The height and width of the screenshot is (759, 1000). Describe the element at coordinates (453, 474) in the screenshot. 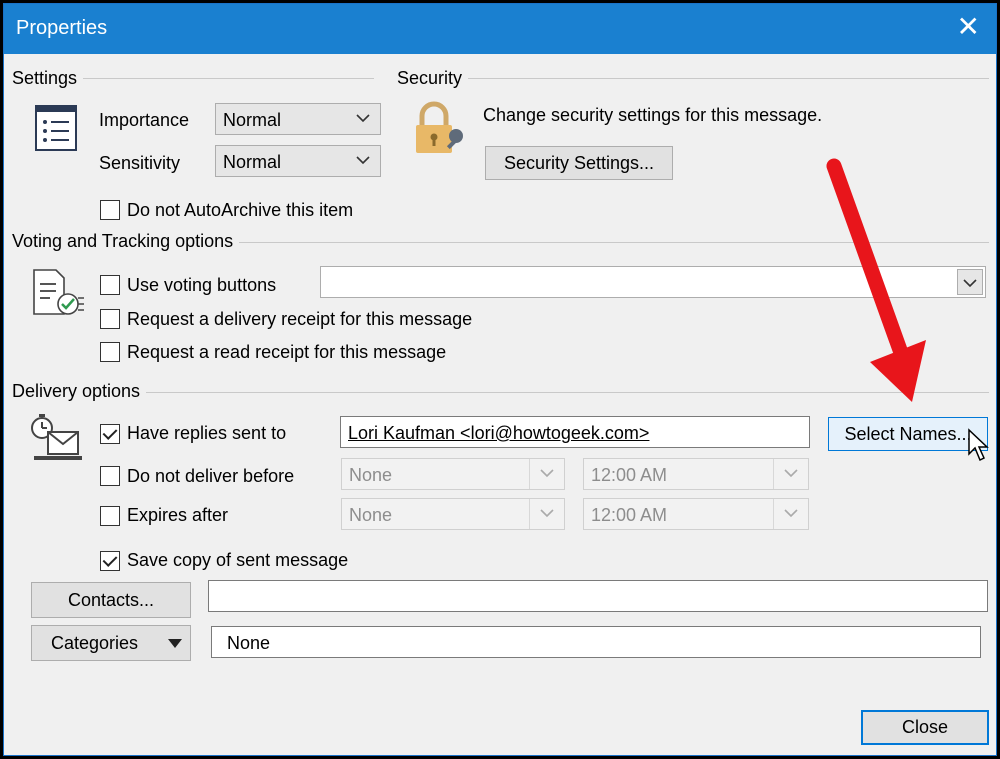

I see `do-not-deliver-date-select: None` at that location.